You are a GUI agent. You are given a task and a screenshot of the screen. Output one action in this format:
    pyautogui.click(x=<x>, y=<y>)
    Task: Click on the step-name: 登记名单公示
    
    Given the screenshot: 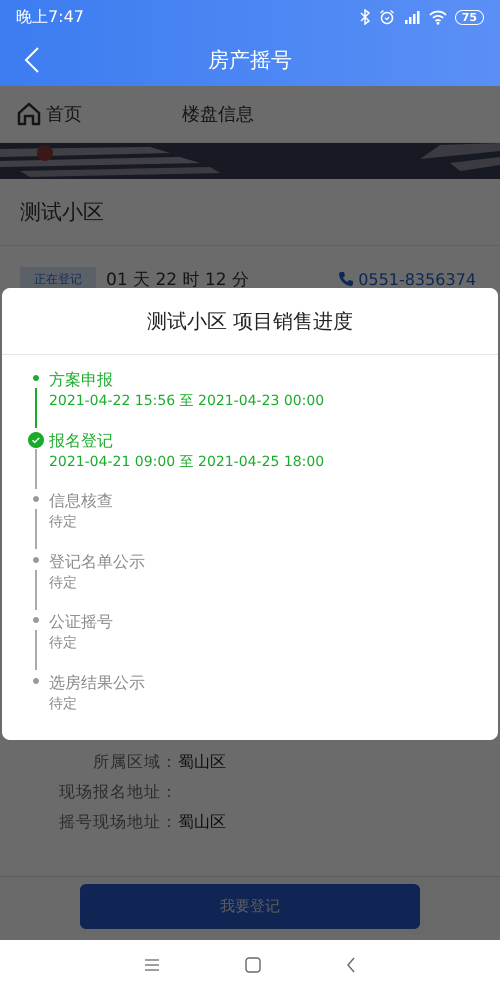 What is the action you would take?
    pyautogui.click(x=97, y=561)
    